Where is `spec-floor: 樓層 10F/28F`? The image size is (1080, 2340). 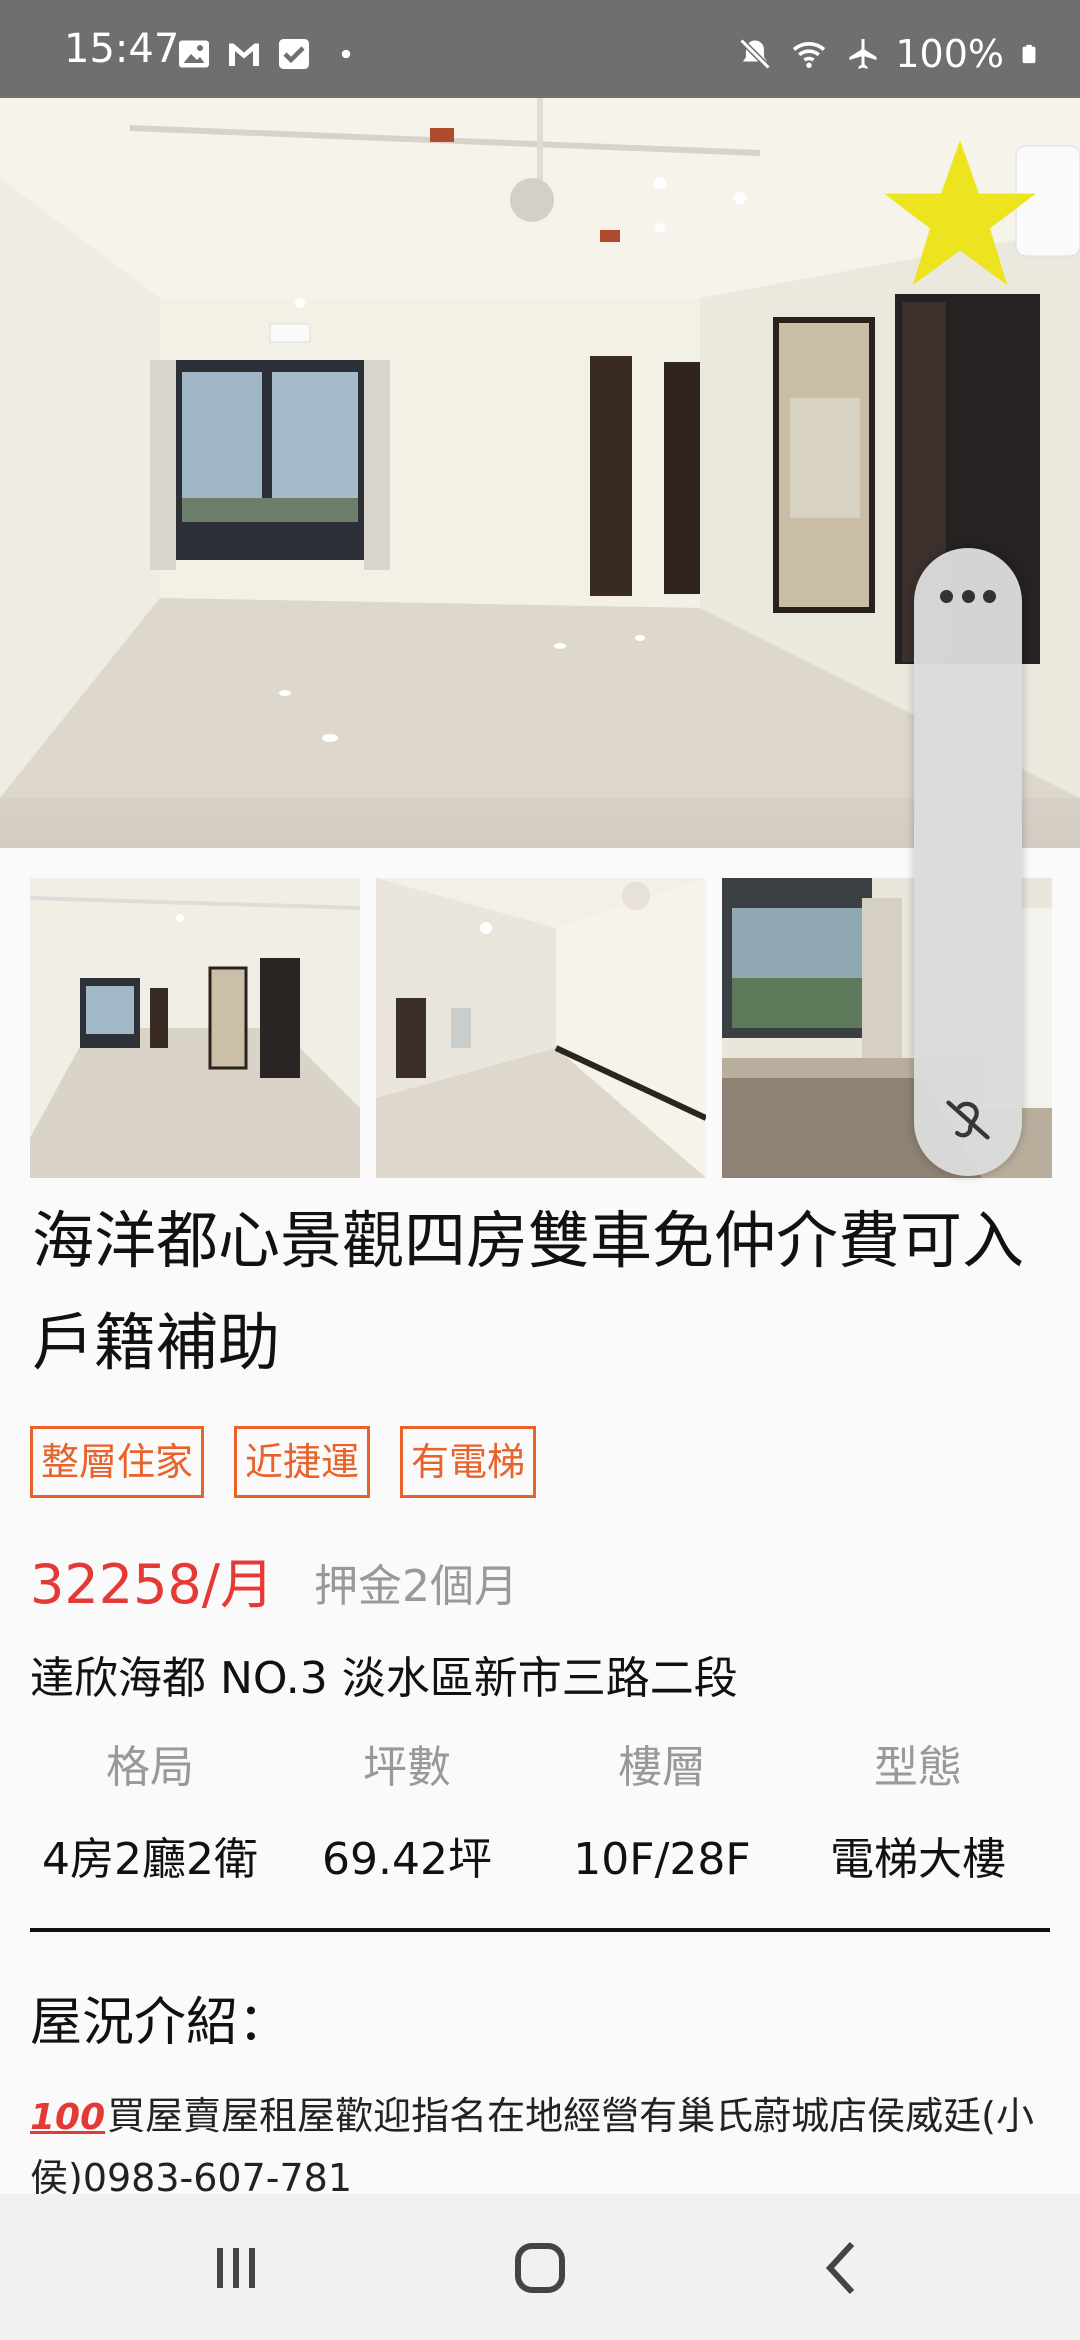
spec-floor: 樓層 10F/28F is located at coordinates (662, 1814).